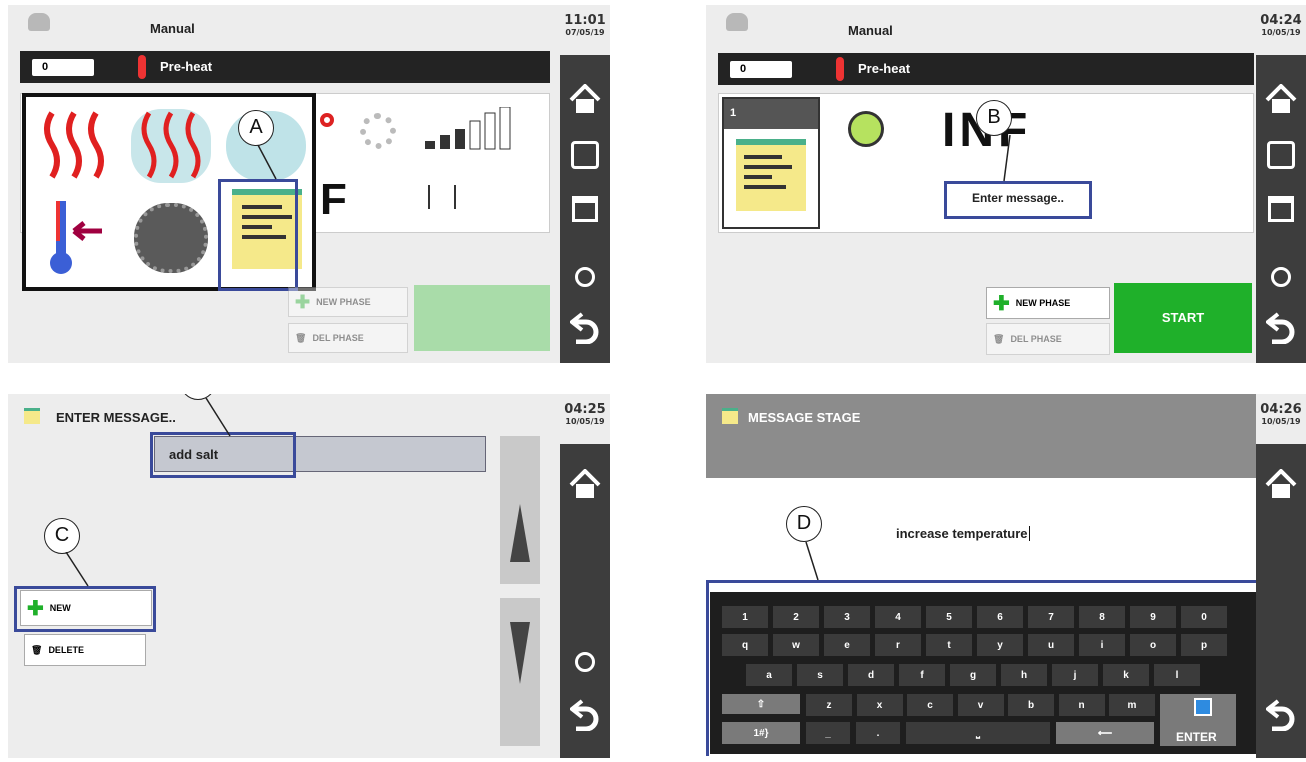 Image resolution: width=1306 pixels, height=762 pixels. I want to click on key-n: n, so click(1081, 705).